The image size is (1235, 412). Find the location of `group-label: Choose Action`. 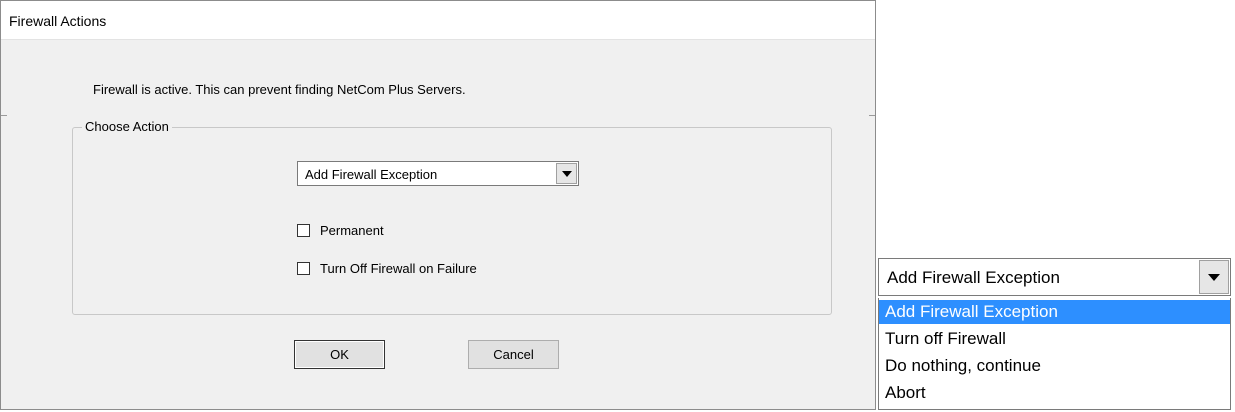

group-label: Choose Action is located at coordinates (127, 126).